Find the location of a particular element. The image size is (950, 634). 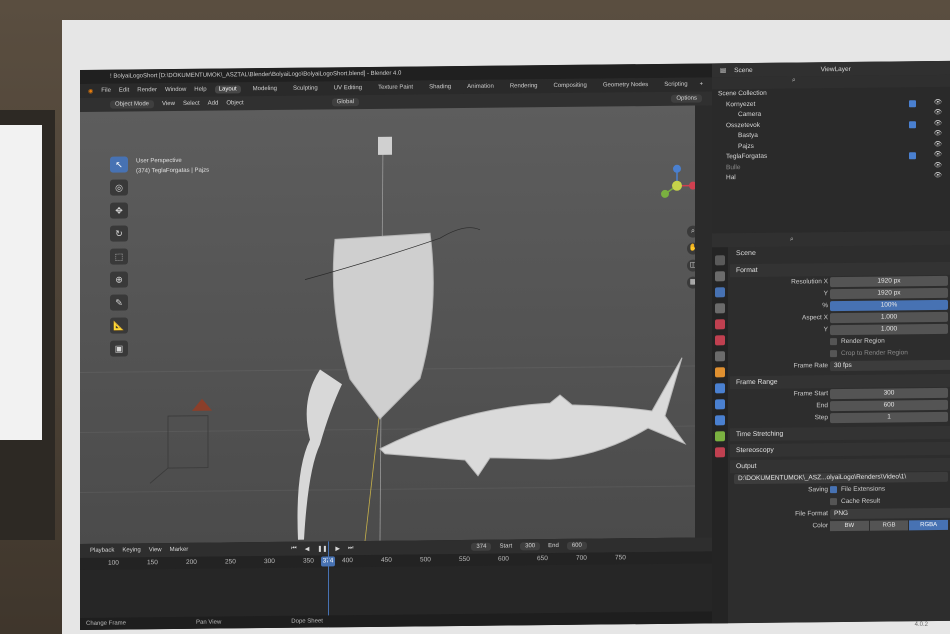

add-menu: Add is located at coordinates (213, 104).